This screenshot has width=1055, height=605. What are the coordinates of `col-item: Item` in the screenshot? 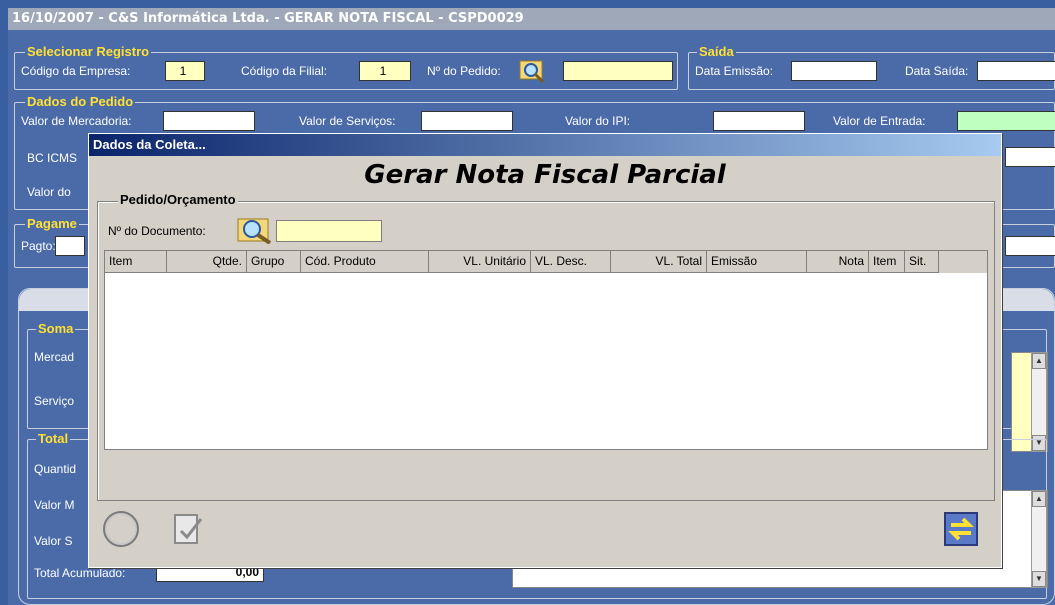 It's located at (136, 262).